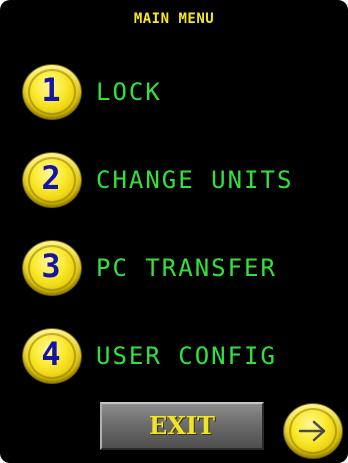 The height and width of the screenshot is (463, 348). I want to click on menu-item-label-lock: LOCK, so click(129, 92).